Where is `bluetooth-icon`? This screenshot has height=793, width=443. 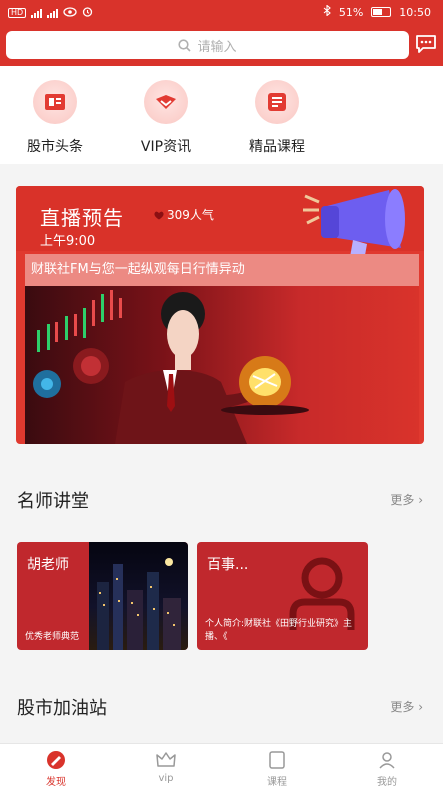
bluetooth-icon is located at coordinates (327, 11).